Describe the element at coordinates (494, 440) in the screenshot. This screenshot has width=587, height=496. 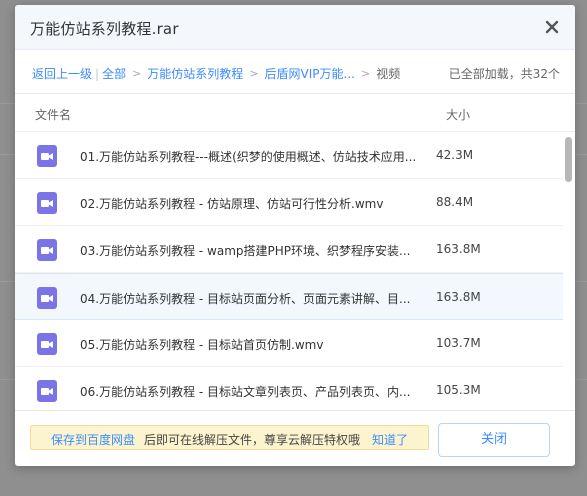
I see `close-button: 关闭` at that location.